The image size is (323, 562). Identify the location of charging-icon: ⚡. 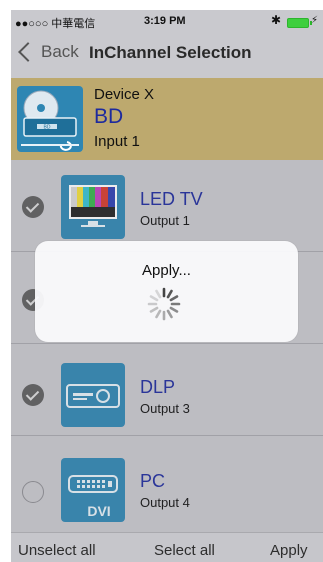
(315, 20).